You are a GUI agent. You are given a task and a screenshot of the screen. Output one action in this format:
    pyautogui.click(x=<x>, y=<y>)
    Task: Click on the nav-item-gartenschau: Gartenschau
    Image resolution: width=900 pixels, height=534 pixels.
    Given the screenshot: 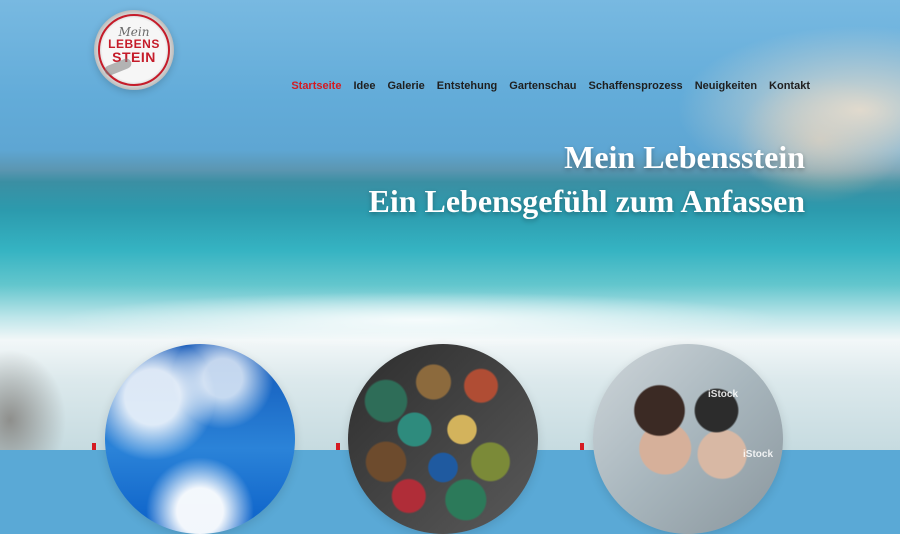 What is the action you would take?
    pyautogui.click(x=542, y=86)
    